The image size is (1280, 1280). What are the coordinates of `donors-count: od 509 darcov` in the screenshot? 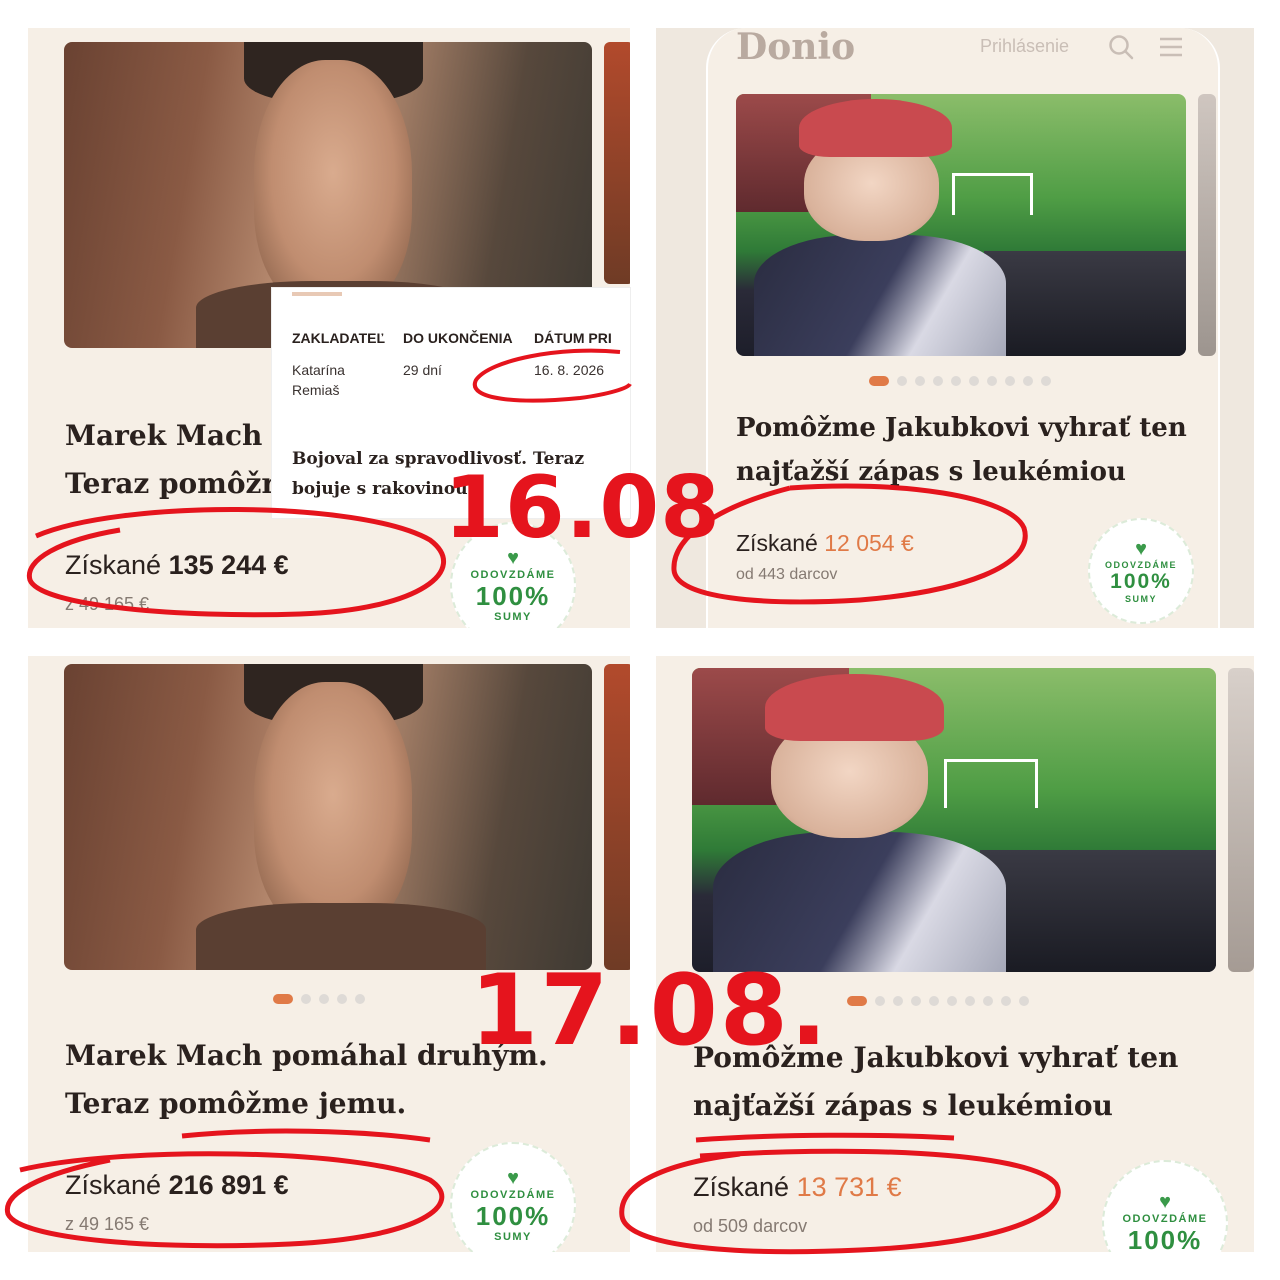 It's located at (750, 1226).